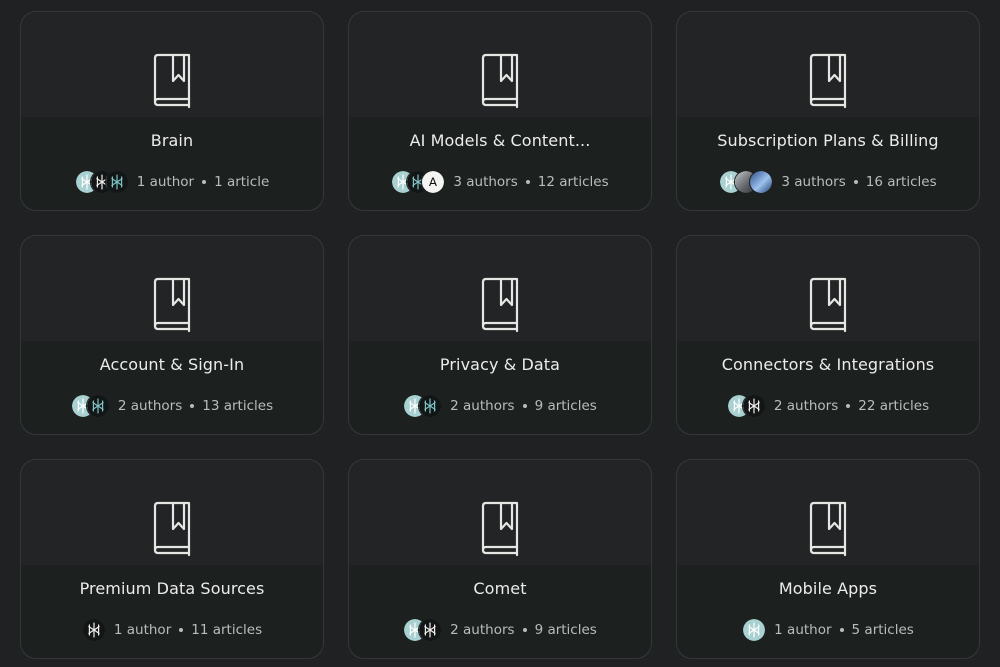  I want to click on collection-title: Connectors & Integrations, so click(828, 364).